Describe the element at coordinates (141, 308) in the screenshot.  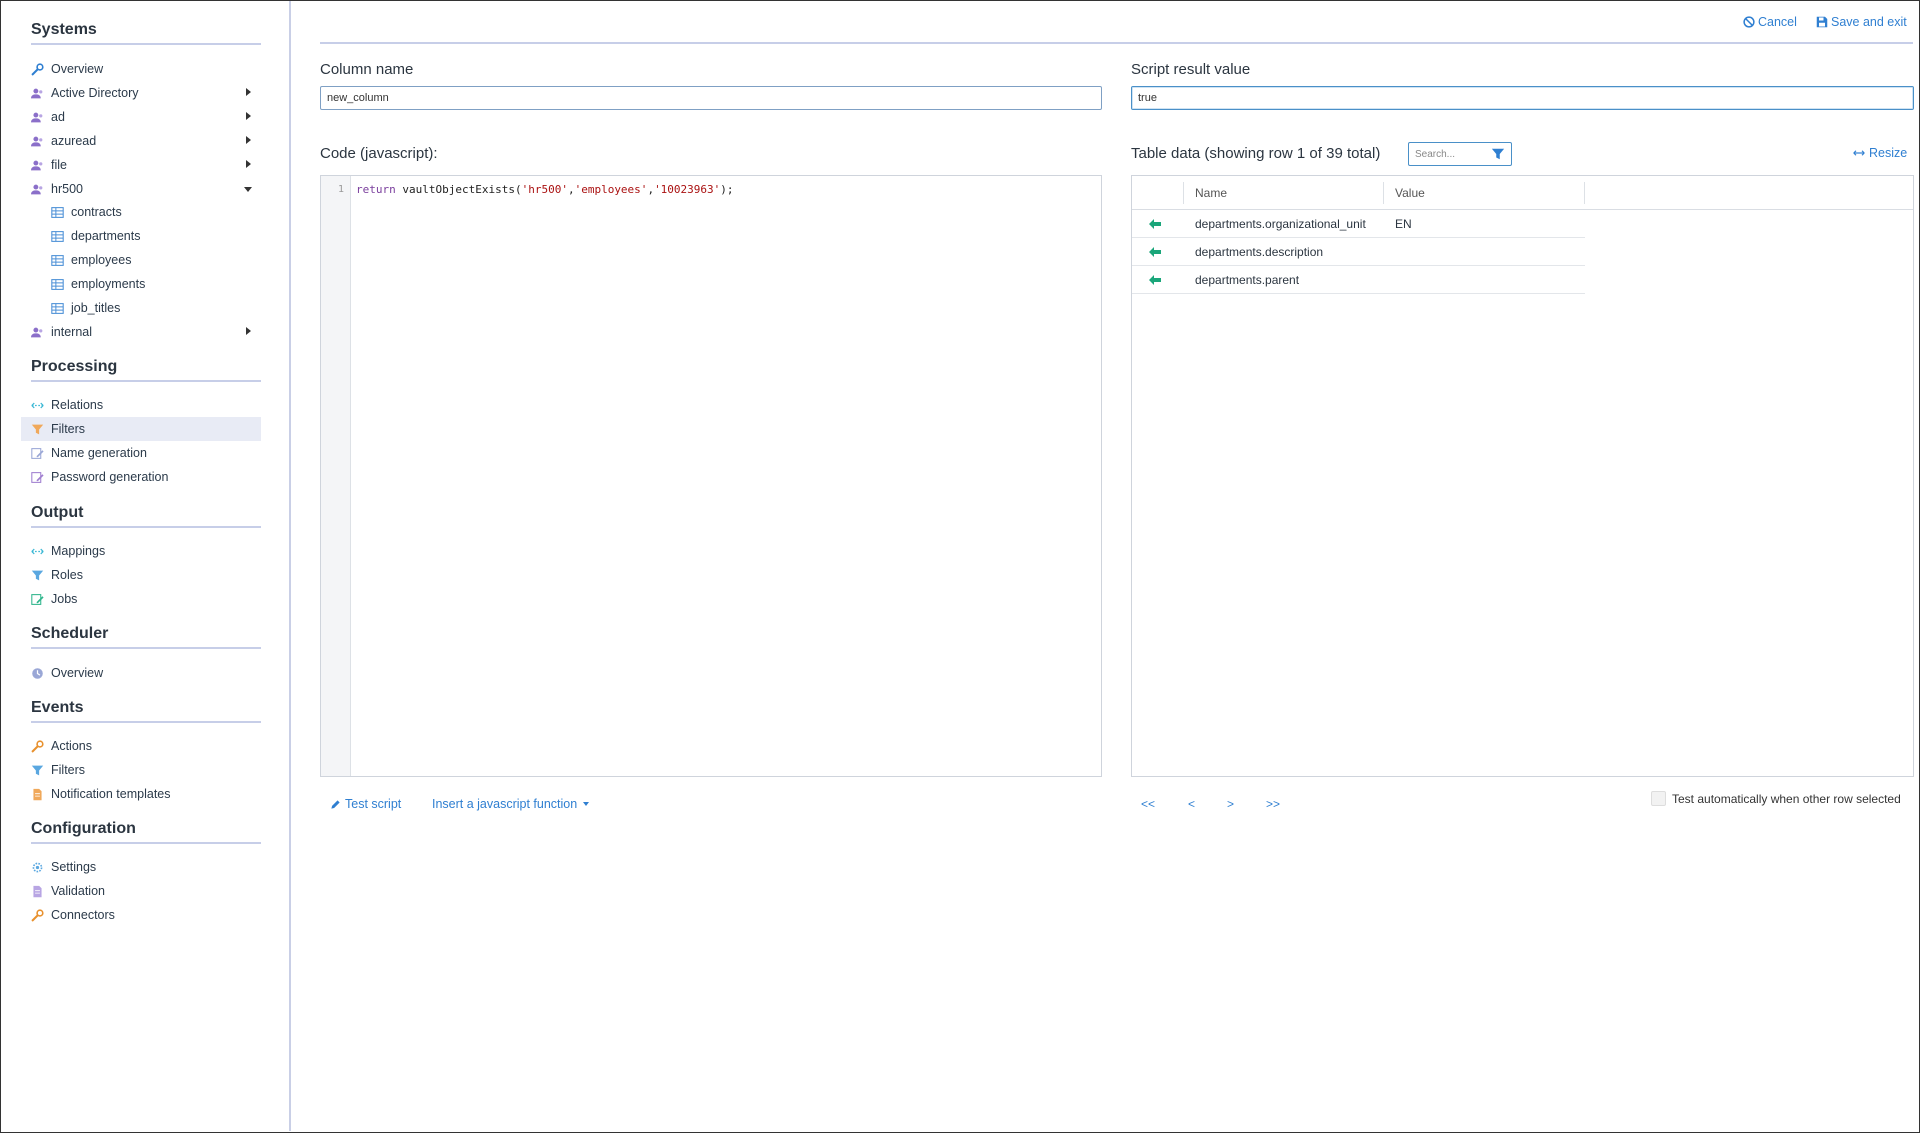
I see `sidebar-item-job-titles: job_titles` at that location.